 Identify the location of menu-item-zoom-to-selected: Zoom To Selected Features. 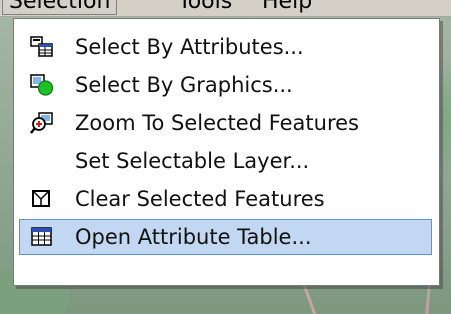
(225, 123).